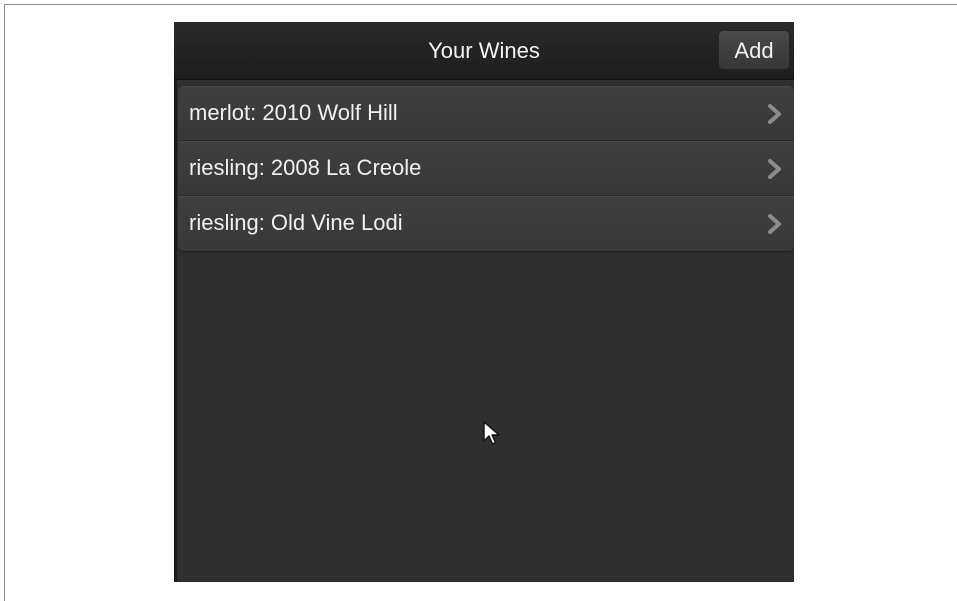 This screenshot has height=601, width=957. Describe the element at coordinates (296, 222) in the screenshot. I see `list-item-label: riesling: Old Vine Lodi` at that location.